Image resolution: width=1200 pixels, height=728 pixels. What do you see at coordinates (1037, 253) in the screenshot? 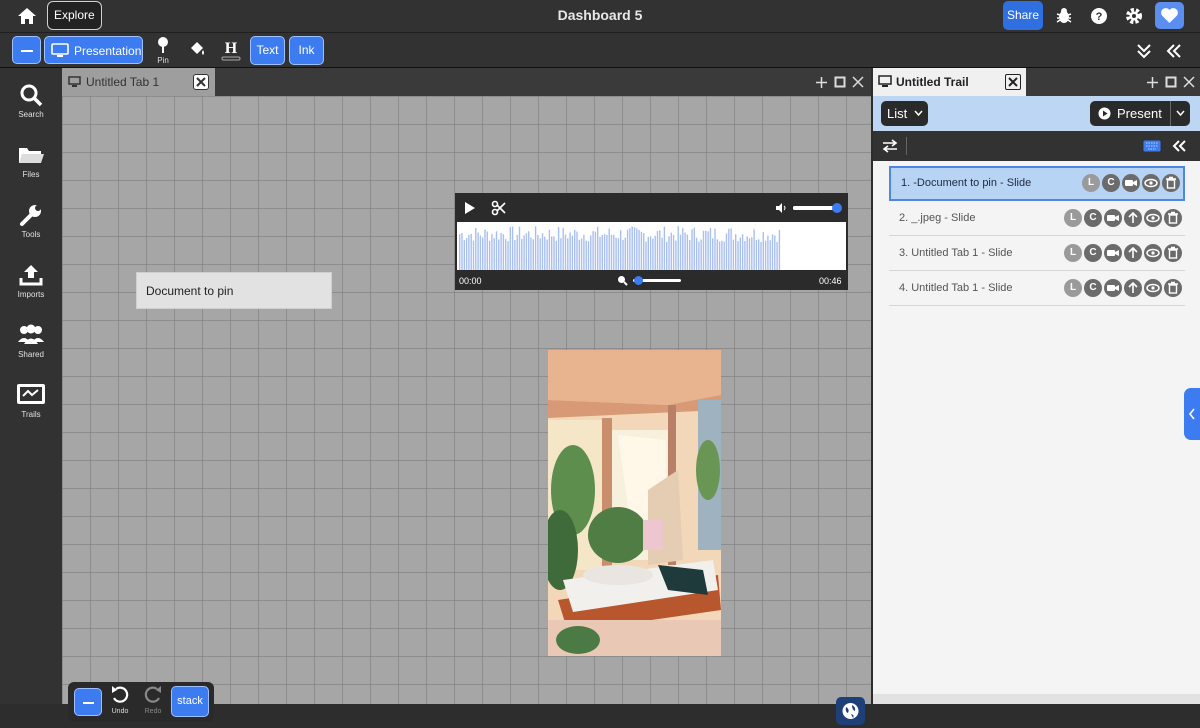
I see `list-item: 3. Untitled Tab 1 - Slide LC` at bounding box center [1037, 253].